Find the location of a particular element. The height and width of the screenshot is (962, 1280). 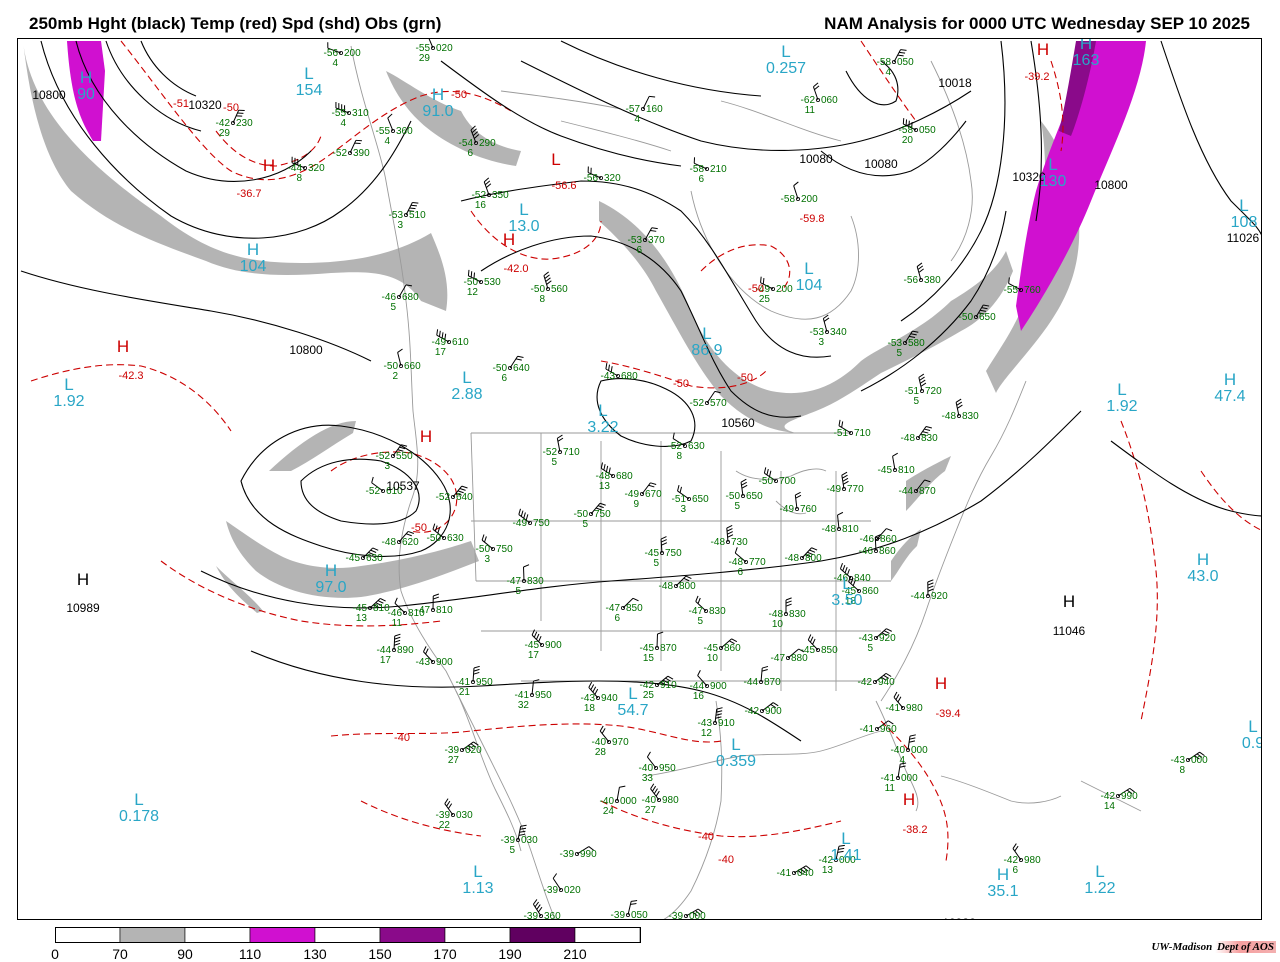

low-center: L is located at coordinates (555, 159).